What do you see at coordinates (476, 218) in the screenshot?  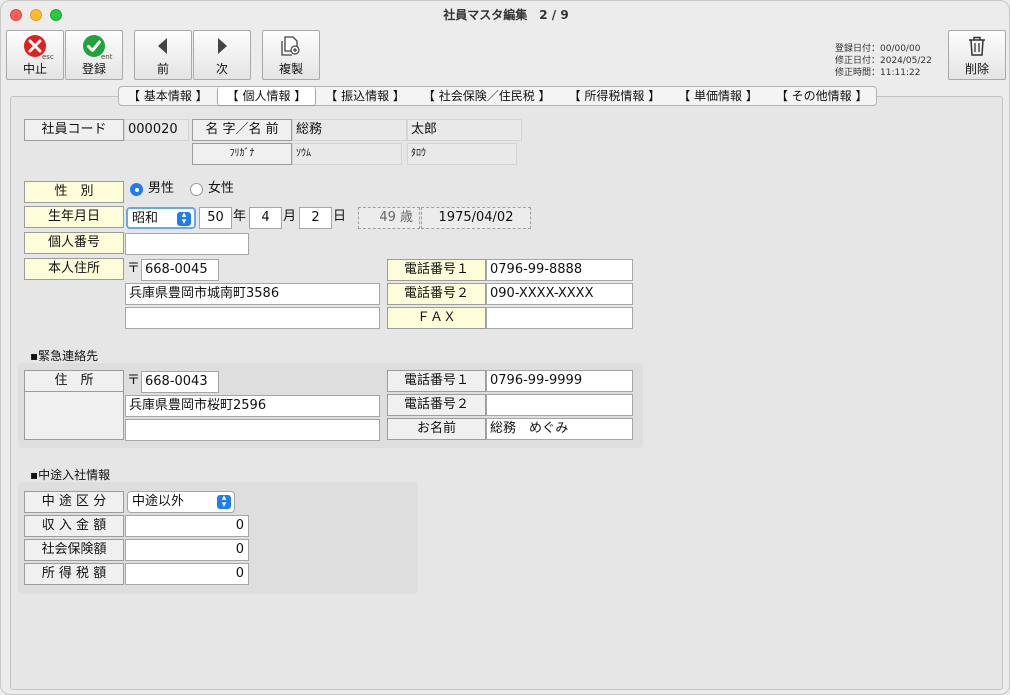 I see `birth-date-display: 1975/04/02` at bounding box center [476, 218].